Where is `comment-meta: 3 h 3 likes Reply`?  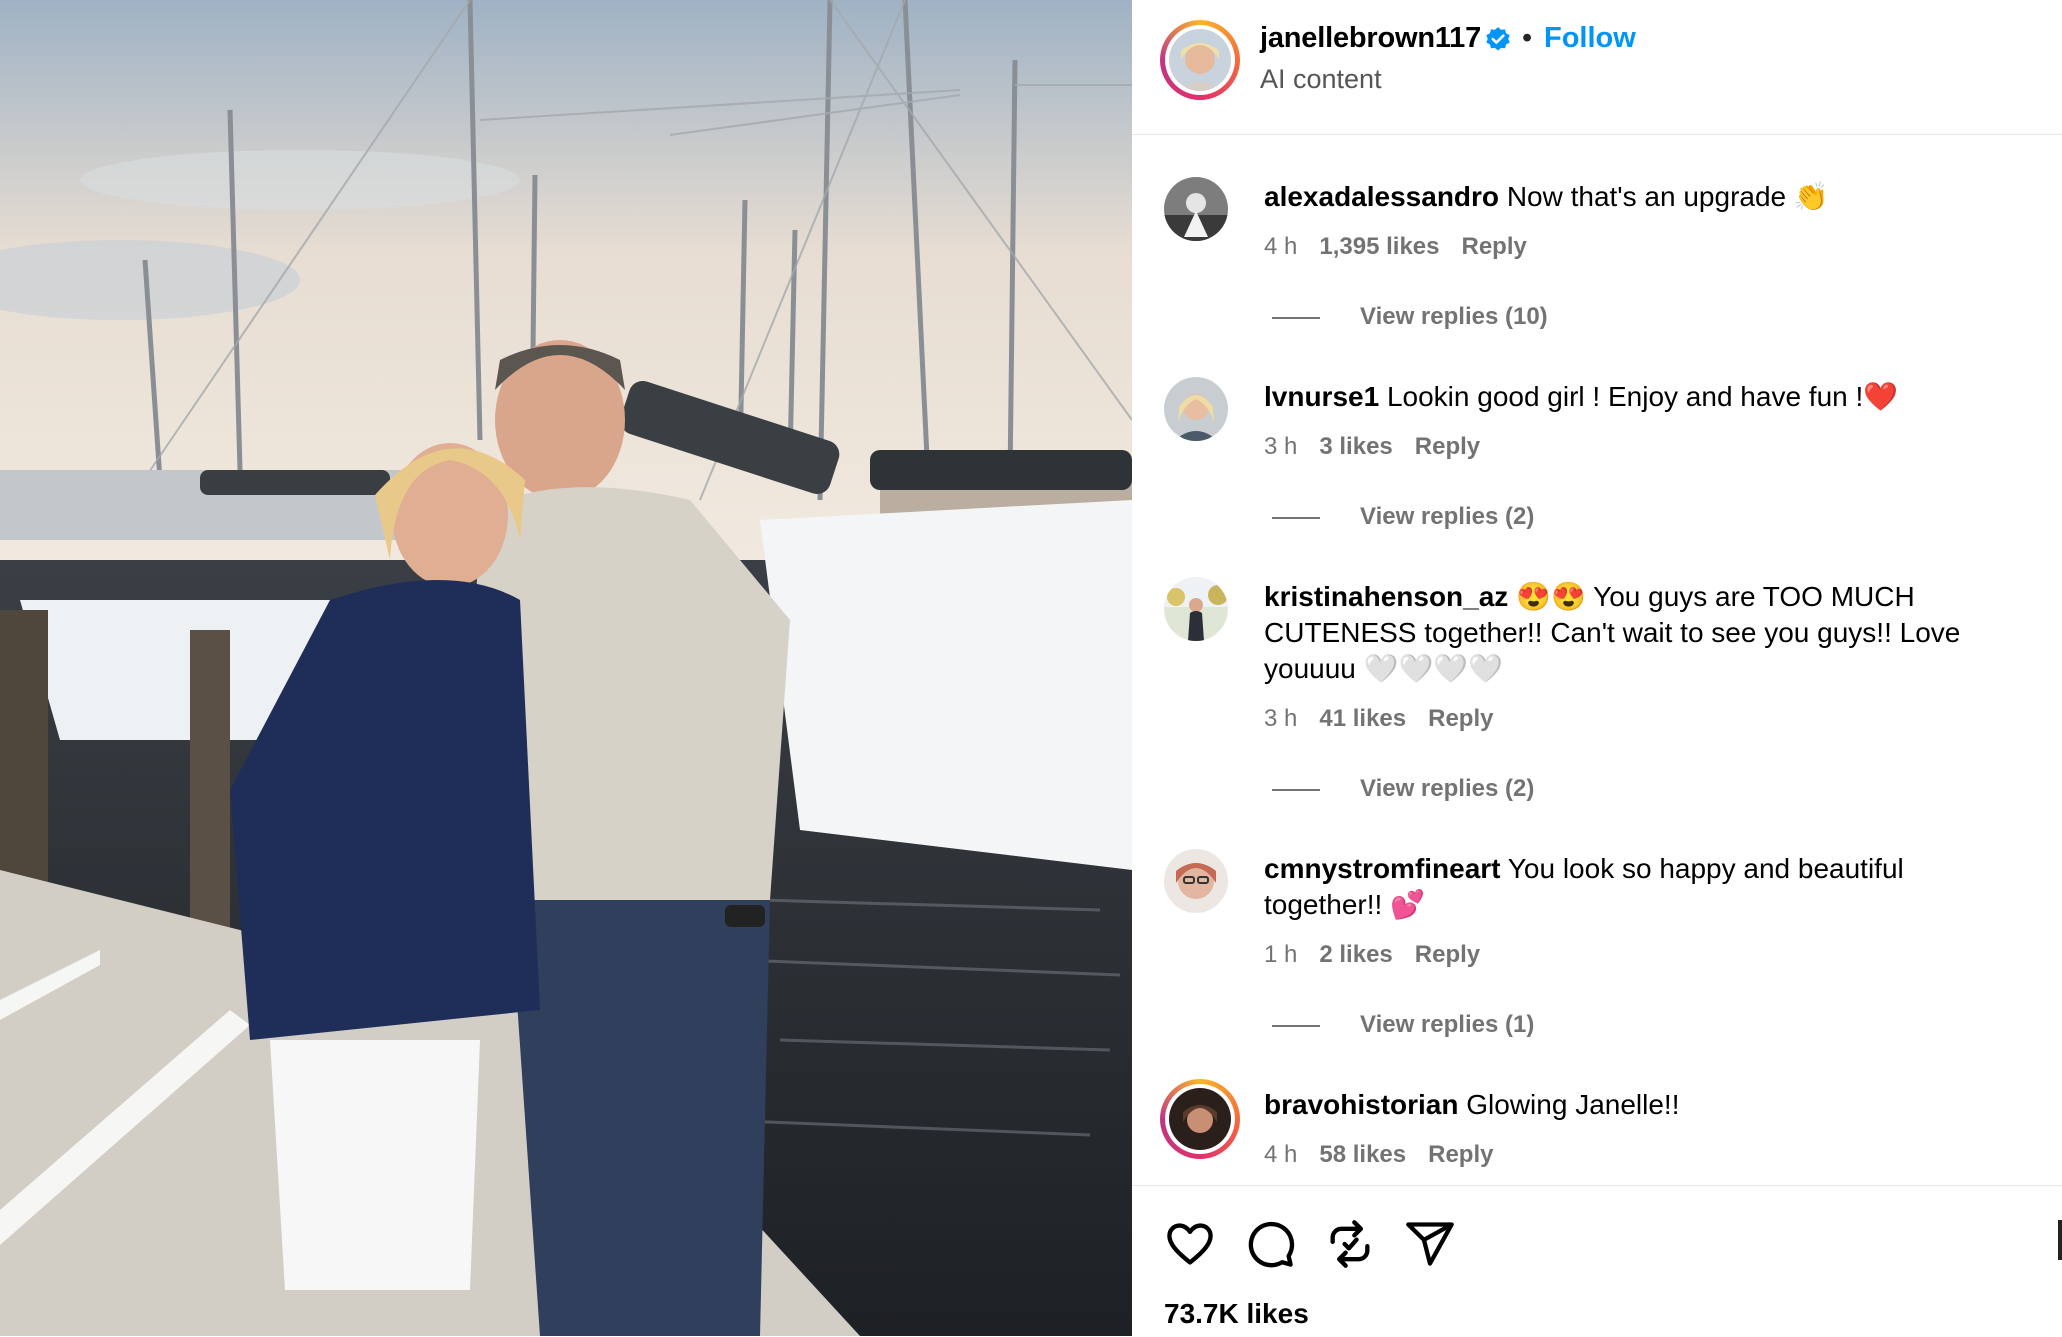 comment-meta: 3 h 3 likes Reply is located at coordinates (1383, 447).